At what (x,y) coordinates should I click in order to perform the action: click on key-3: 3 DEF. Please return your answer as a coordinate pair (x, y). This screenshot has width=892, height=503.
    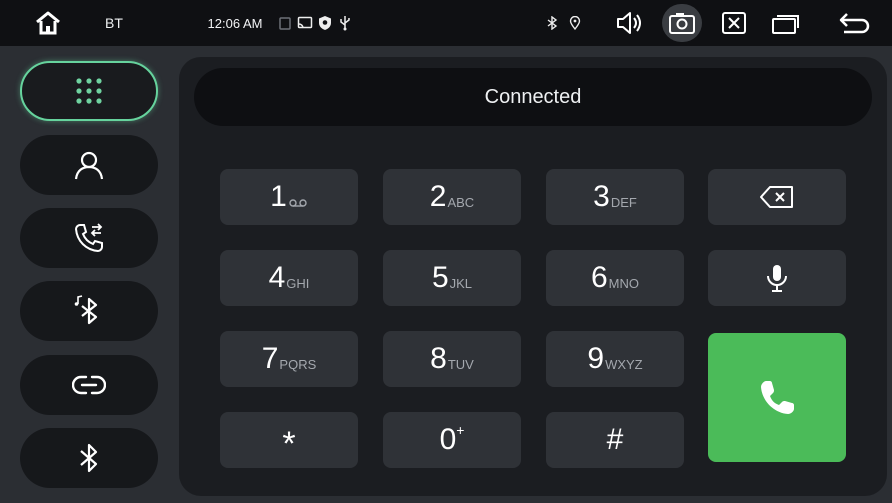
    Looking at the image, I should click on (615, 197).